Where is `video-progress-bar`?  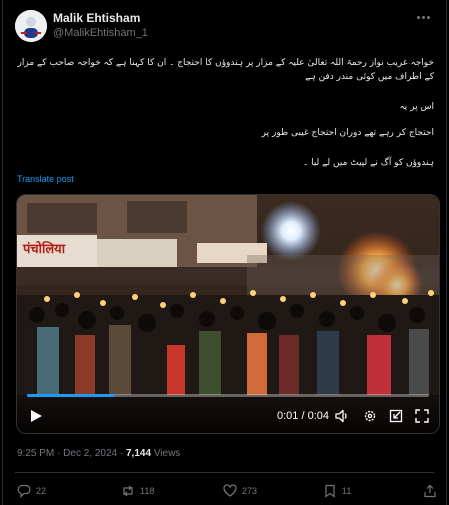 video-progress-bar is located at coordinates (228, 395).